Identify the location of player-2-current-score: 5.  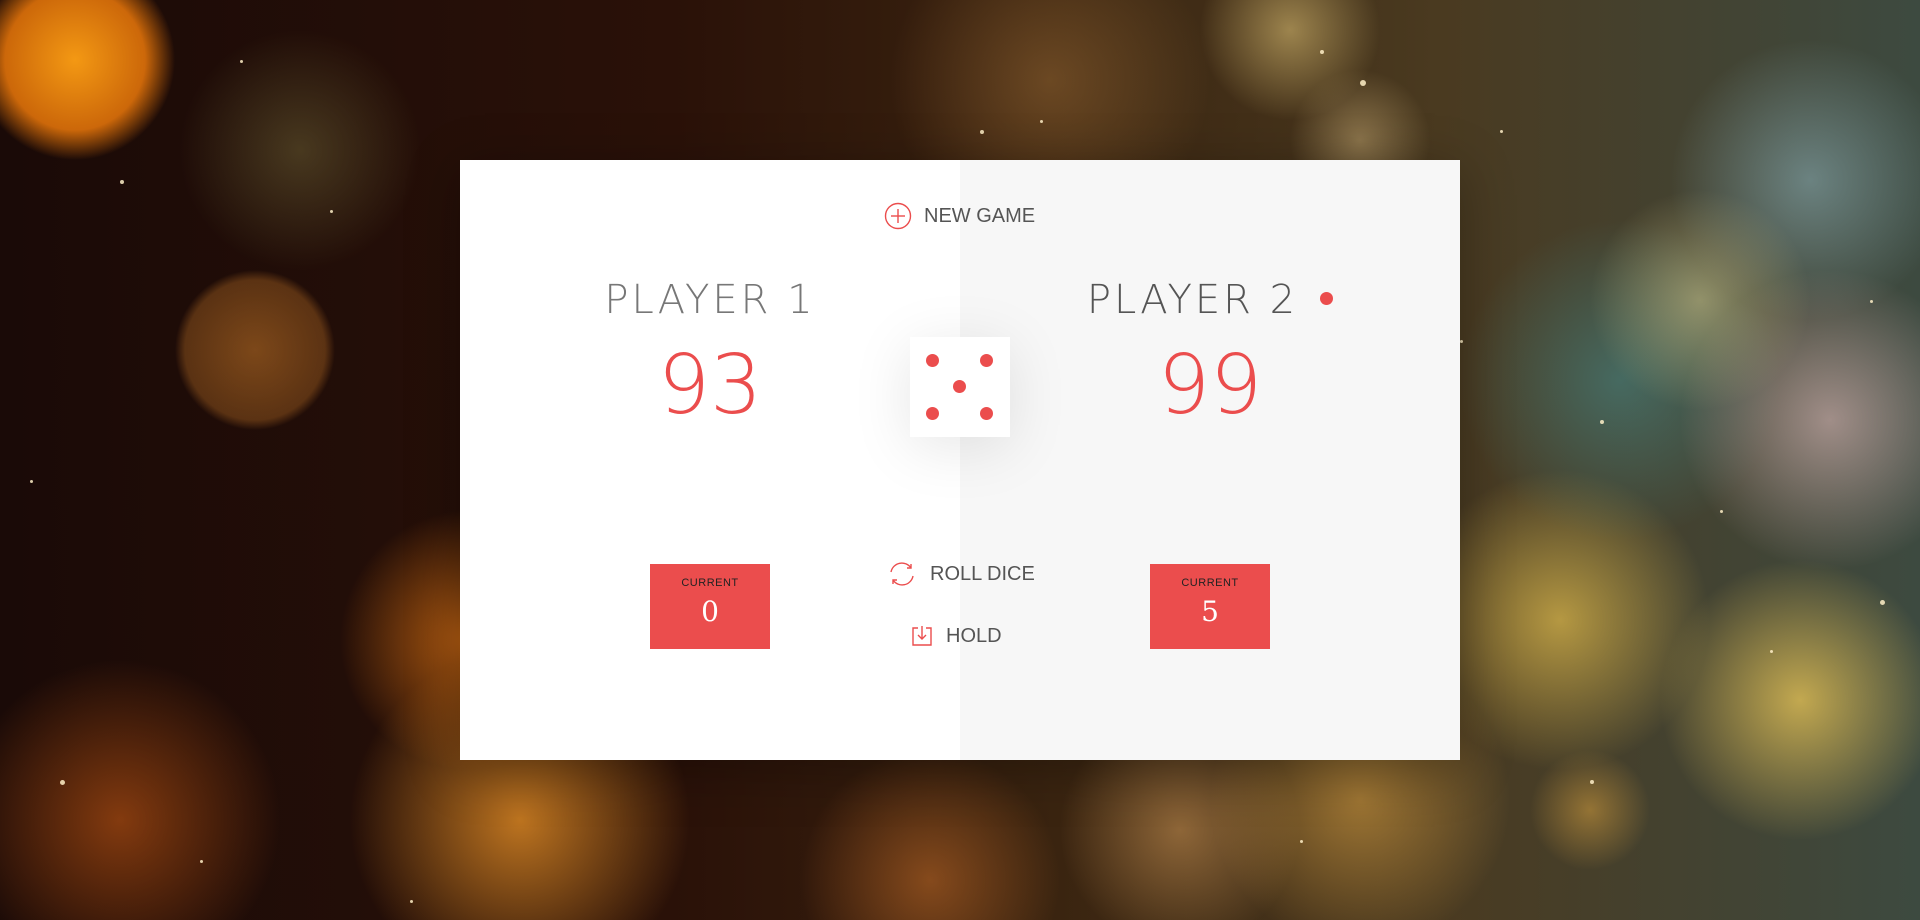
(1210, 611).